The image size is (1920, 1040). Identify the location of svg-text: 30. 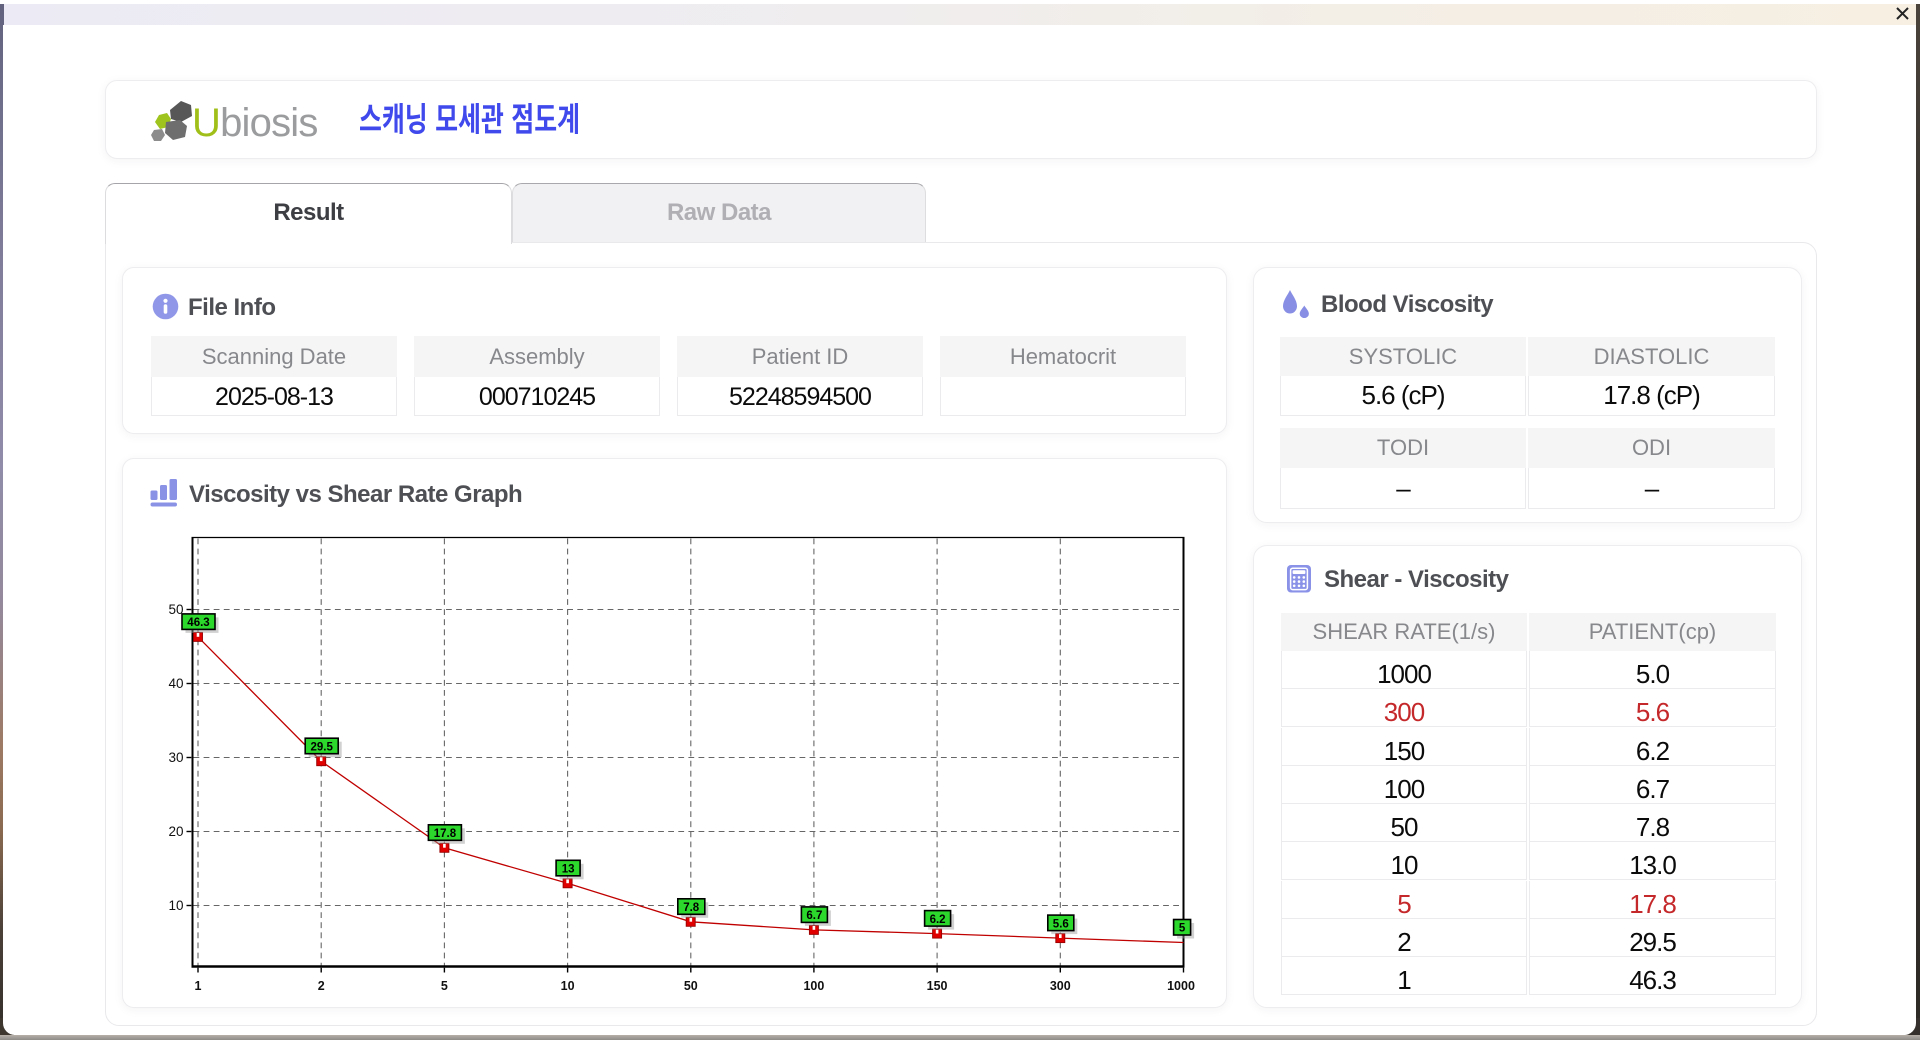
(175, 757).